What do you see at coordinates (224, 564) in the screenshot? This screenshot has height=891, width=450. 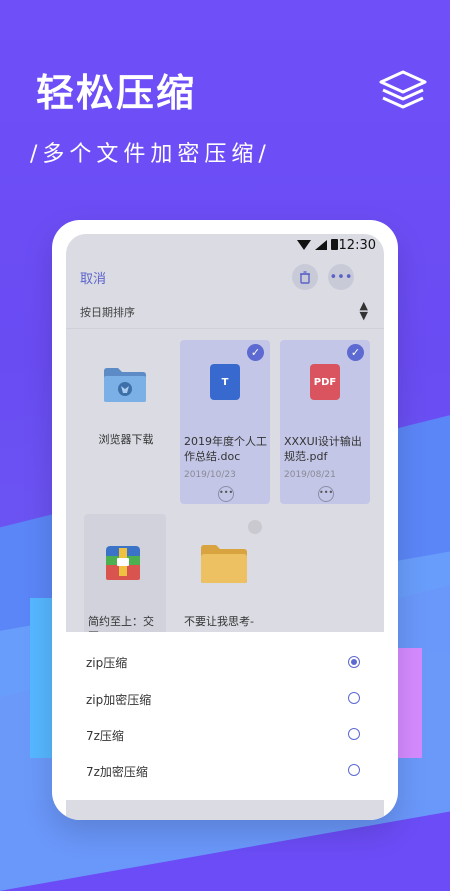 I see `folder-icon` at bounding box center [224, 564].